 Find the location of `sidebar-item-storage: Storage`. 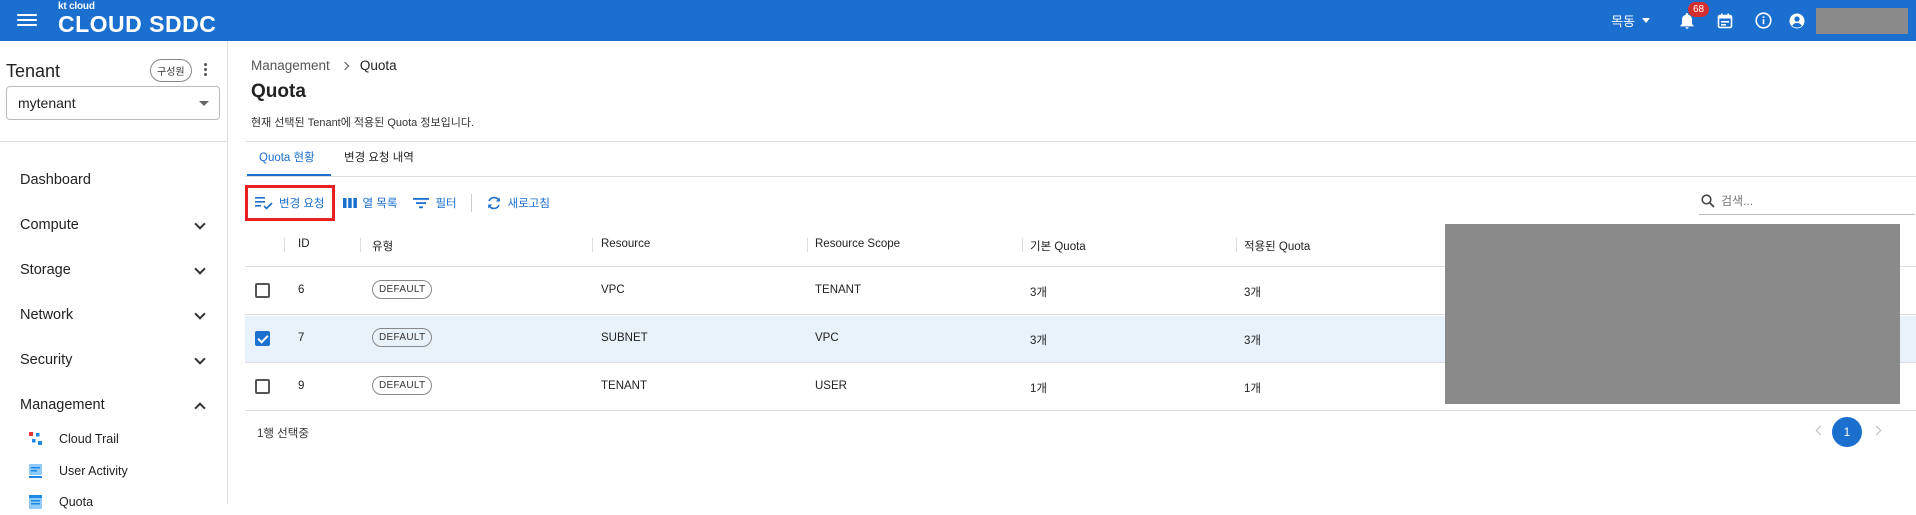

sidebar-item-storage: Storage is located at coordinates (114, 270).